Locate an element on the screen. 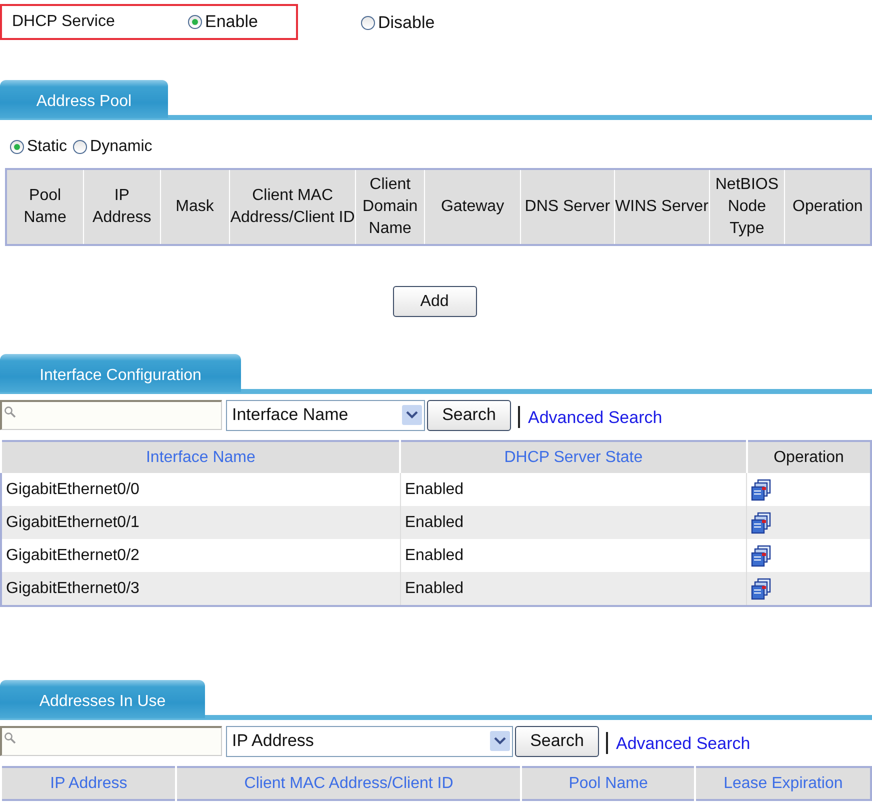 The image size is (872, 809). filter-dropdown: IP Address is located at coordinates (369, 741).